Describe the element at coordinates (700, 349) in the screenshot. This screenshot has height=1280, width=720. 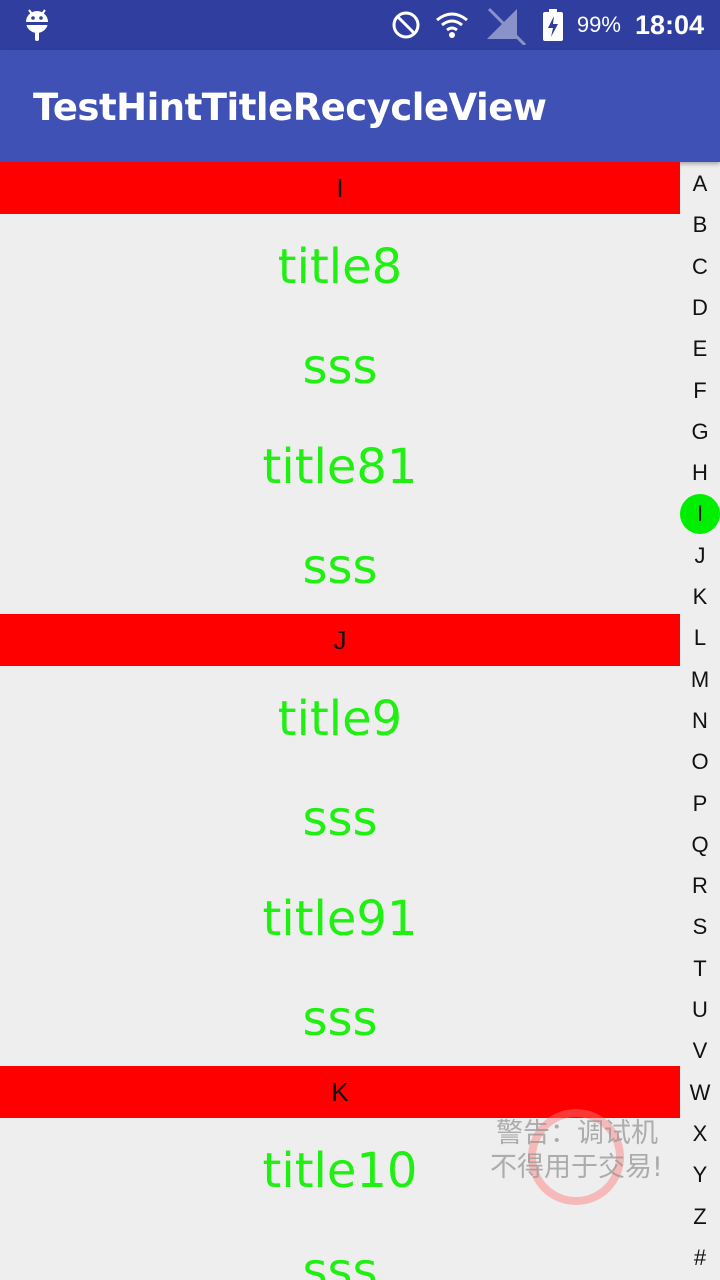
I see `index-letter-e: E` at that location.